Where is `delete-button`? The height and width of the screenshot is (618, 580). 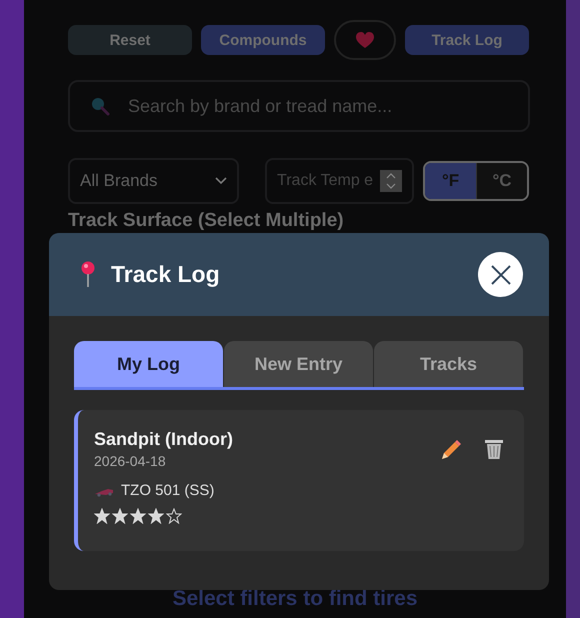
delete-button is located at coordinates (494, 449).